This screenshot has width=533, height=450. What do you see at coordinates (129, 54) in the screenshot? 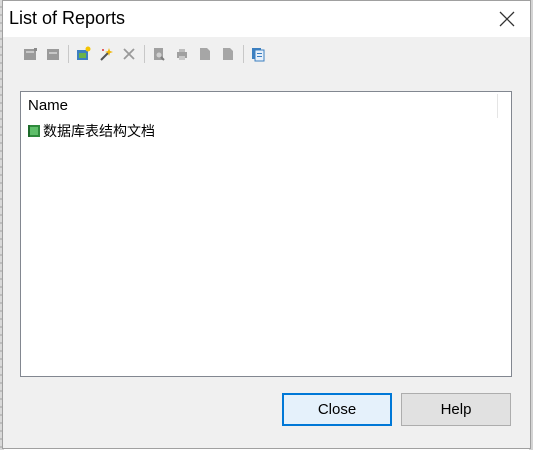
I see `delete-x-icon` at bounding box center [129, 54].